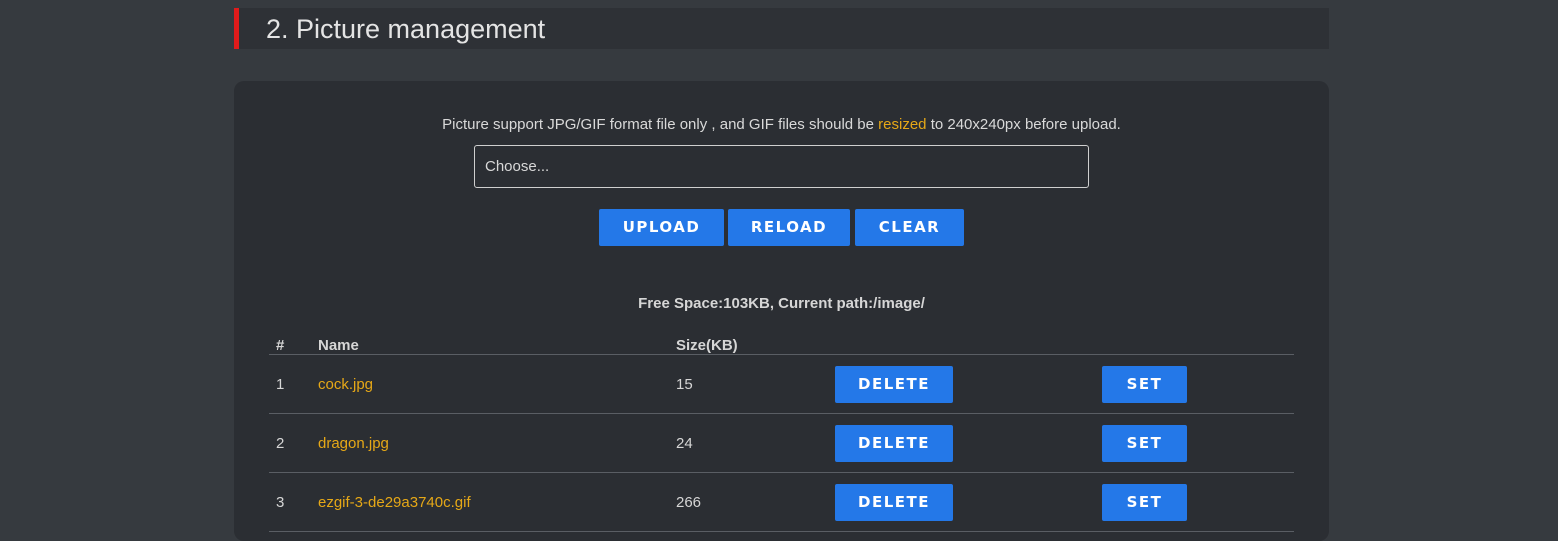  I want to click on header-name: Name, so click(338, 345).